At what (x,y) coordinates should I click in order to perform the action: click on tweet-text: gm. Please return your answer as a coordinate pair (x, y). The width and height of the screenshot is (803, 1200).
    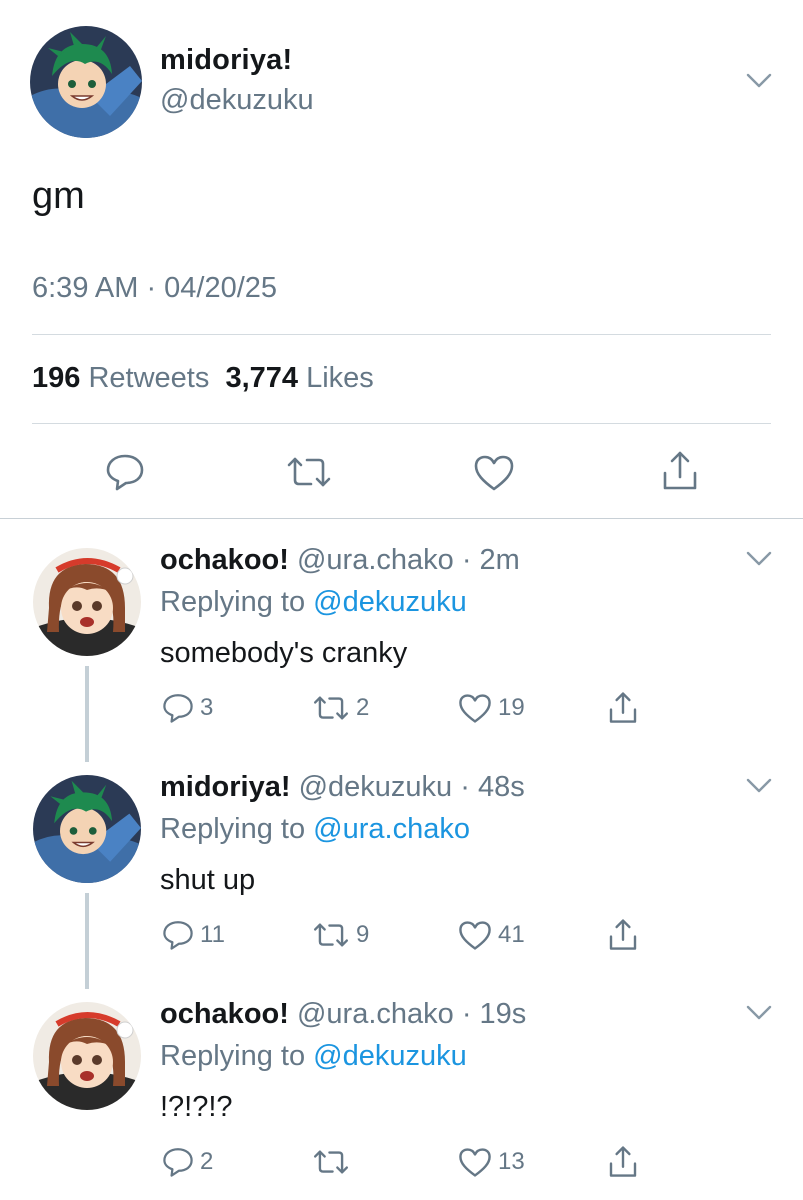
    Looking at the image, I should click on (58, 196).